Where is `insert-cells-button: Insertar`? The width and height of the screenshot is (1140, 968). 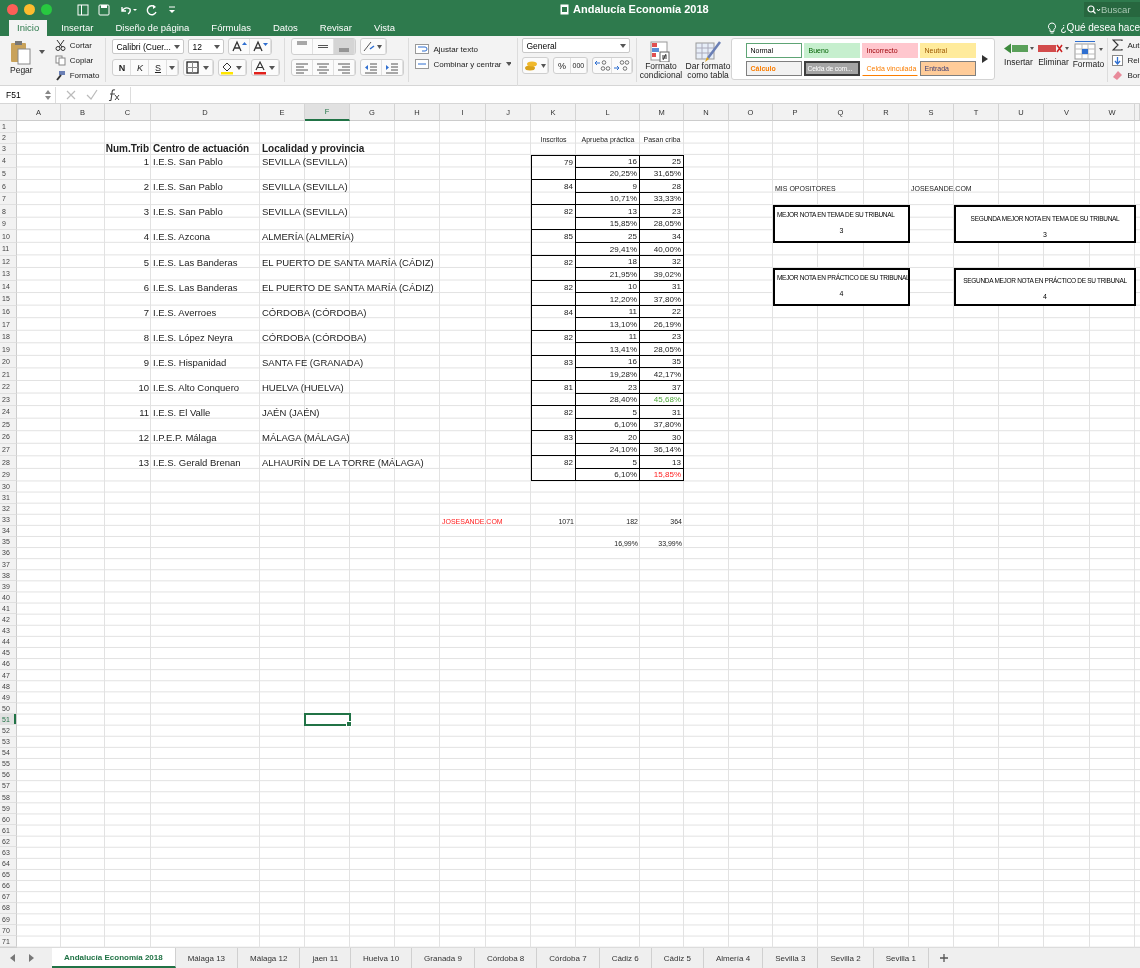
insert-cells-button: Insertar is located at coordinates (1018, 60).